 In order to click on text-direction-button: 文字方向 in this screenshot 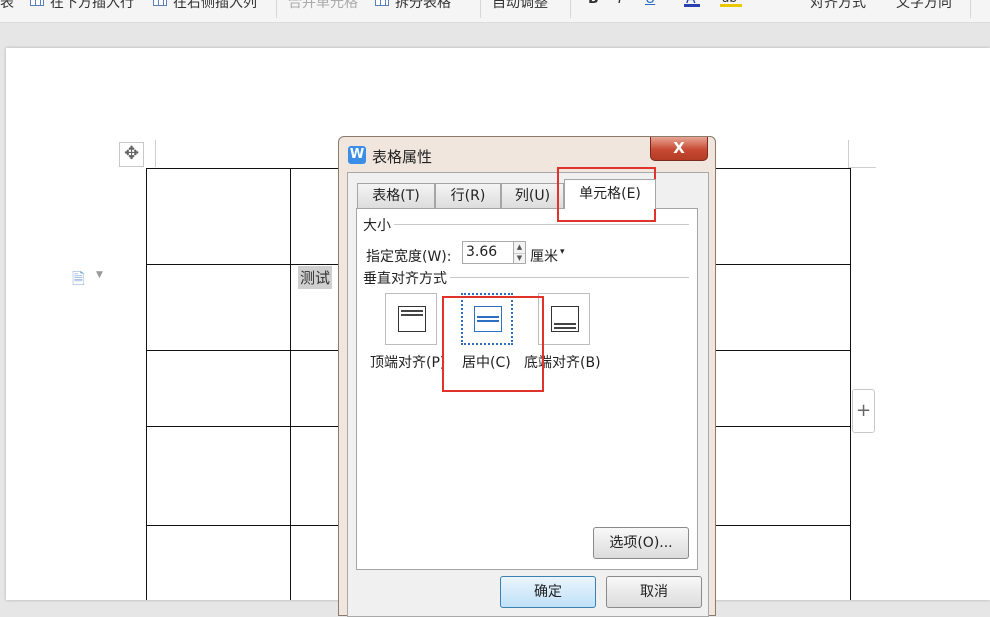, I will do `click(924, 6)`.